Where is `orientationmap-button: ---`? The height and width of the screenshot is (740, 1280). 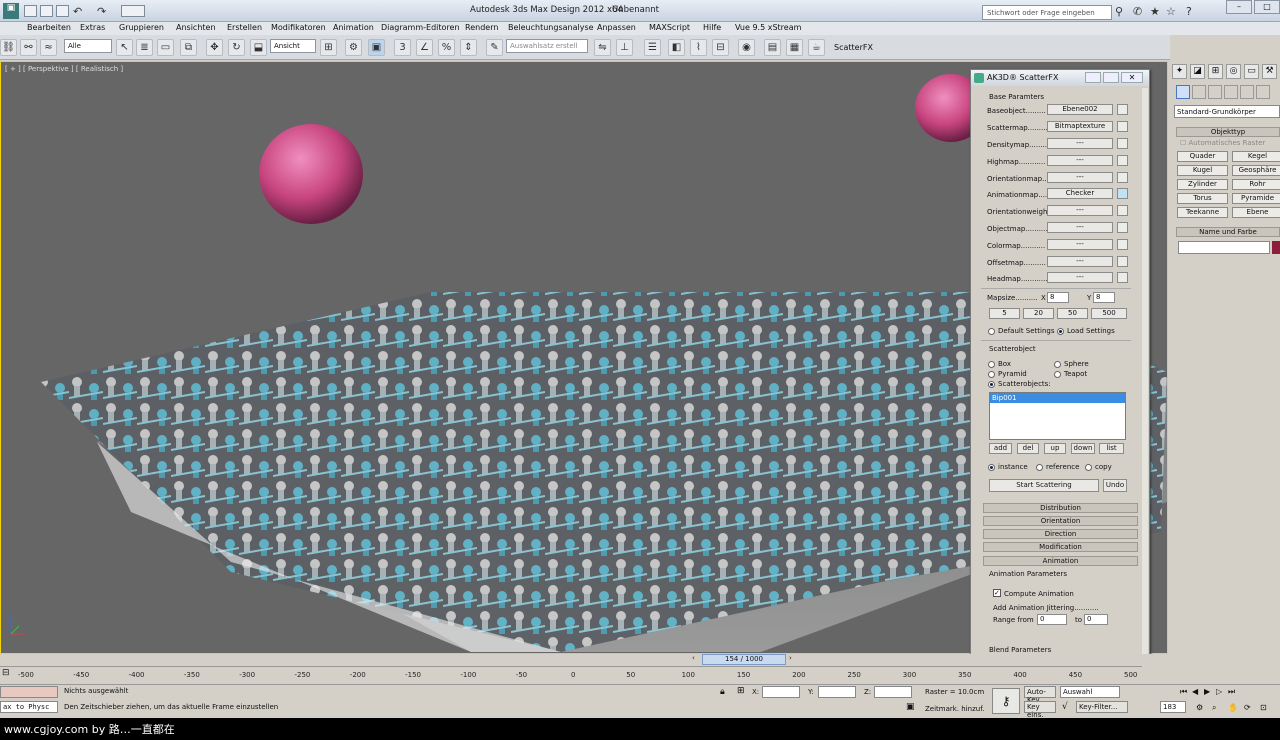 orientationmap-button: --- is located at coordinates (1080, 177).